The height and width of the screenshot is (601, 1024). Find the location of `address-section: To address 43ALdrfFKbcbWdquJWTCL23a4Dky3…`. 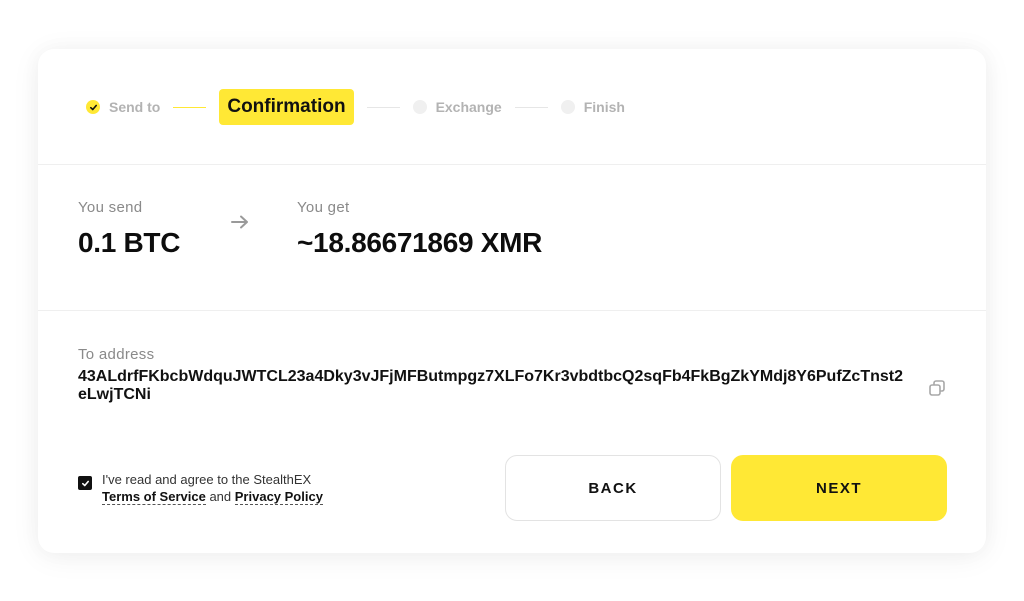

address-section: To address 43ALdrfFKbcbWdquJWTCL23a4Dky3… is located at coordinates (498, 375).